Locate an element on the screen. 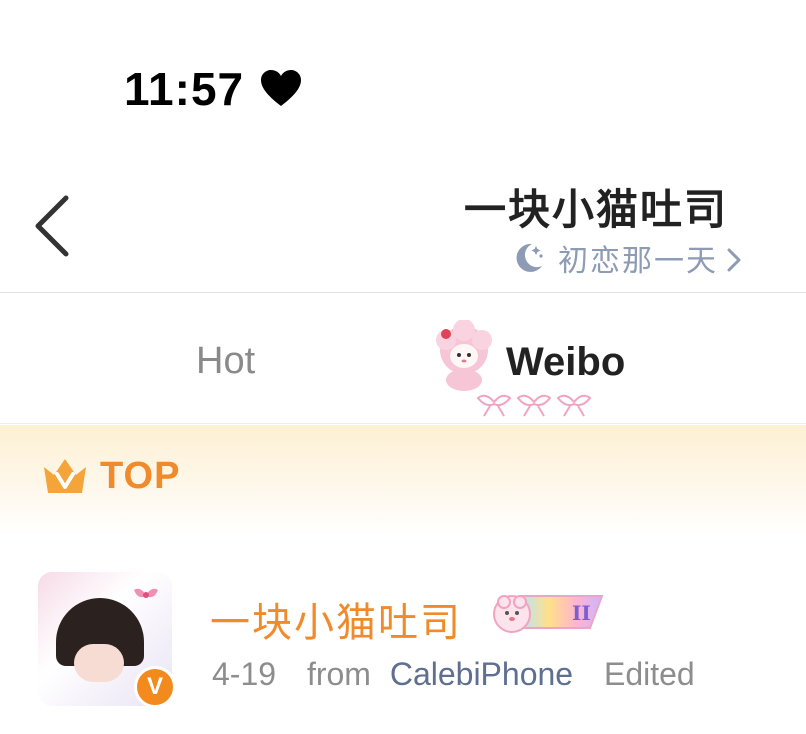  crown-icon is located at coordinates (65, 476).